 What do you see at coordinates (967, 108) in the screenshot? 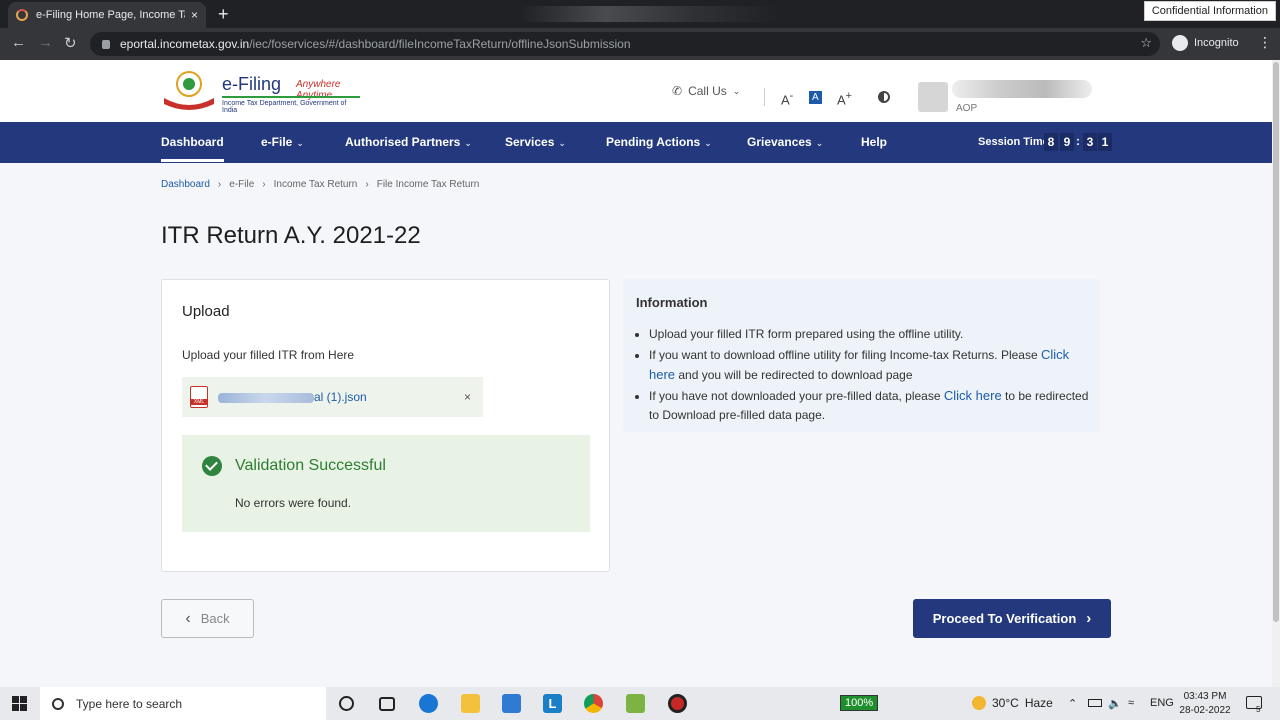
I see `user-role: AOP` at bounding box center [967, 108].